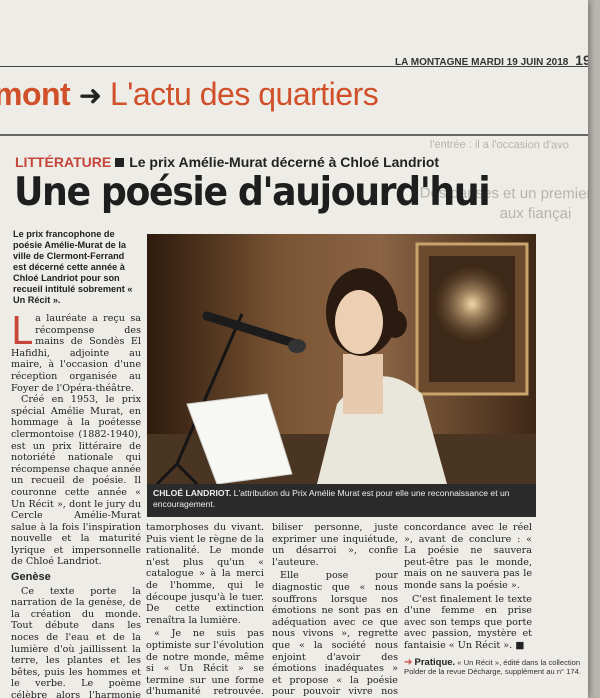 The width and height of the screenshot is (600, 698). What do you see at coordinates (252, 192) in the screenshot?
I see `headline: Une poésie d'aujourd'hui` at bounding box center [252, 192].